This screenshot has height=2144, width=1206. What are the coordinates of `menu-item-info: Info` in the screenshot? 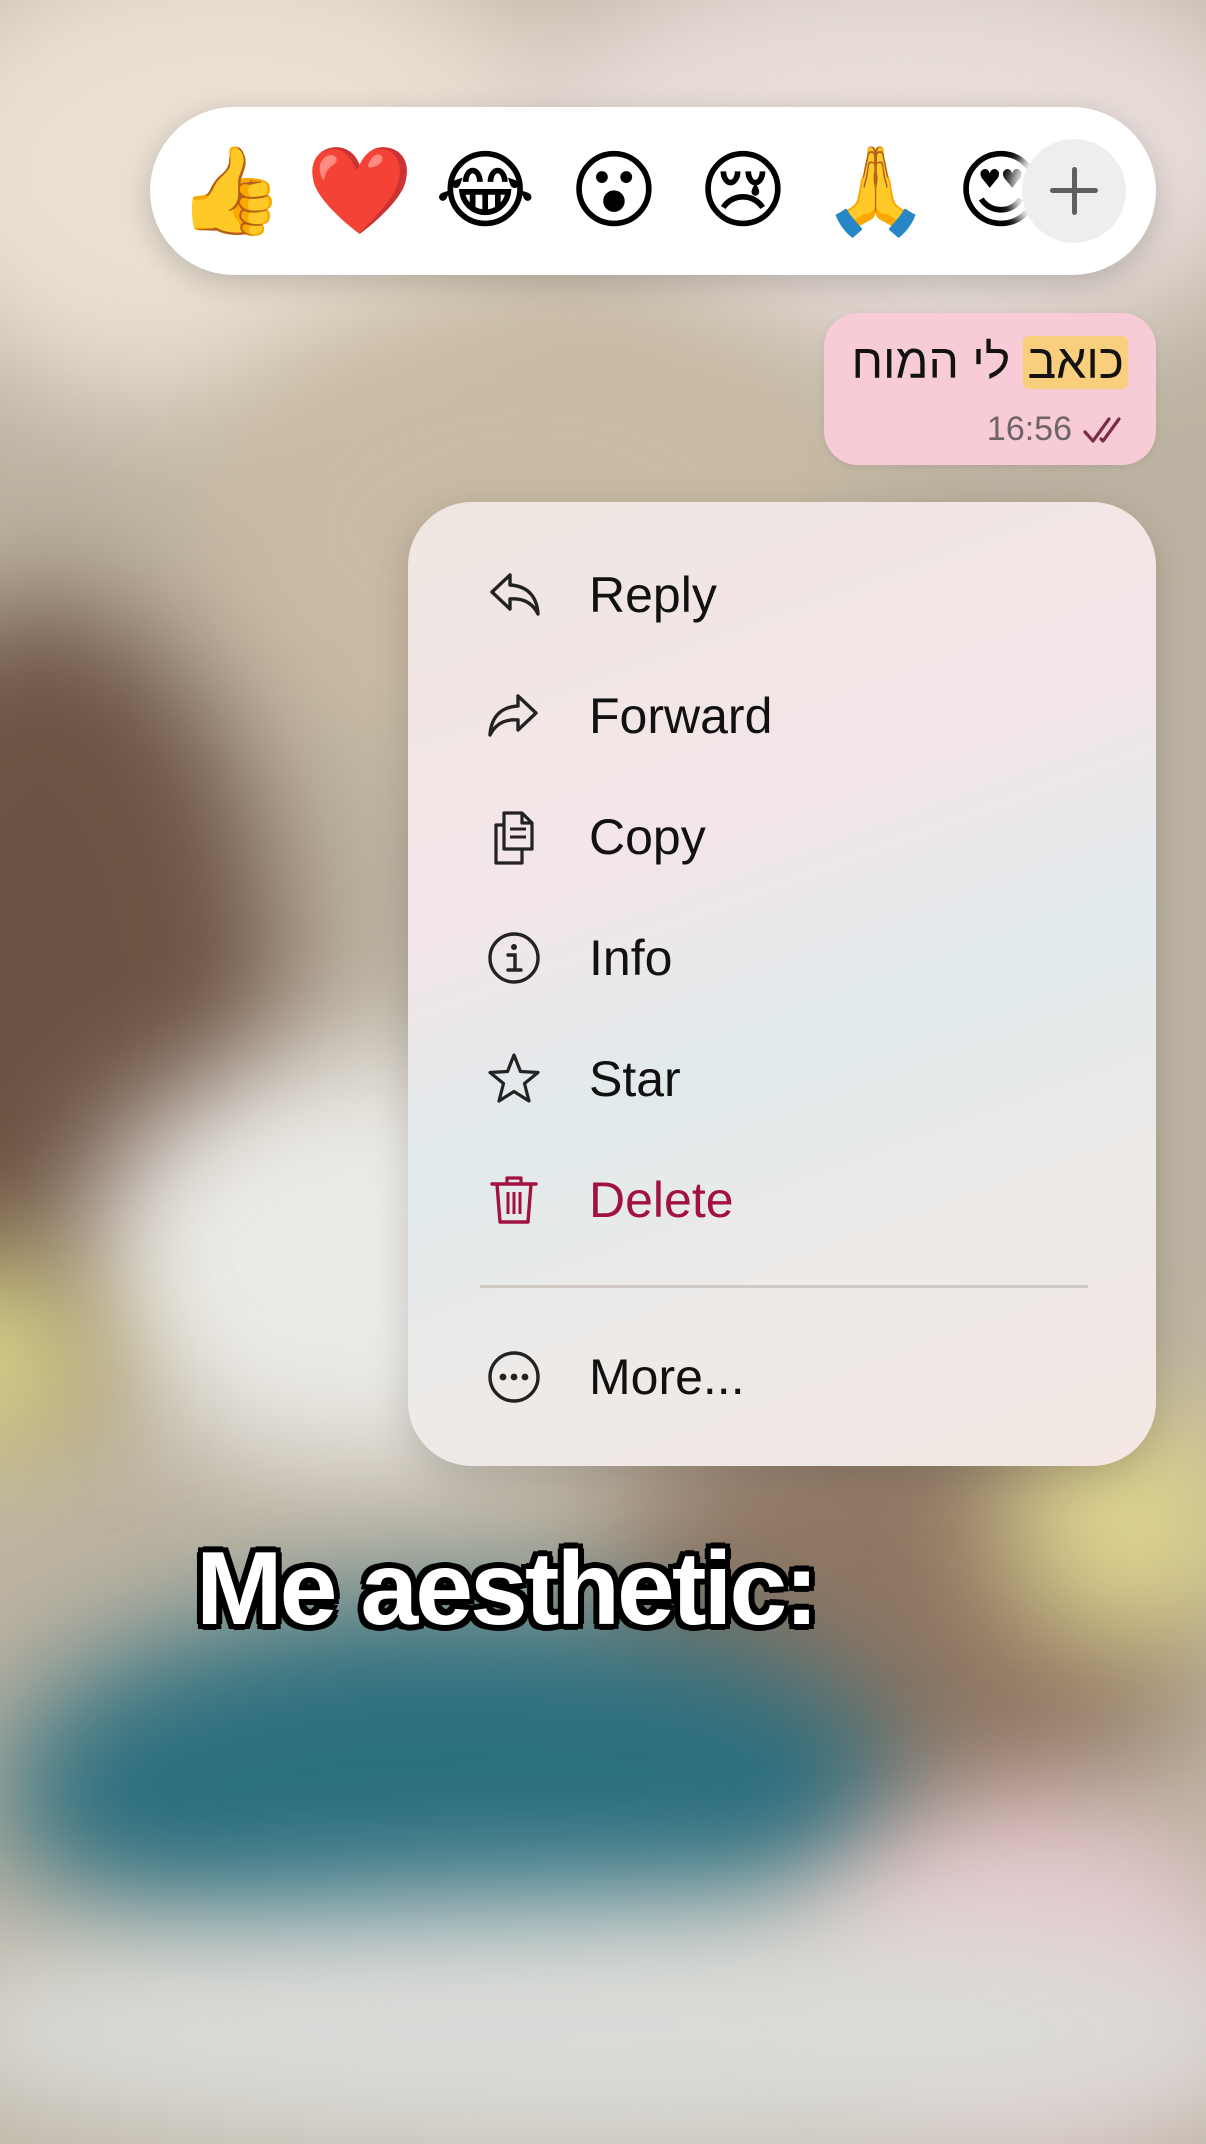 It's located at (782, 958).